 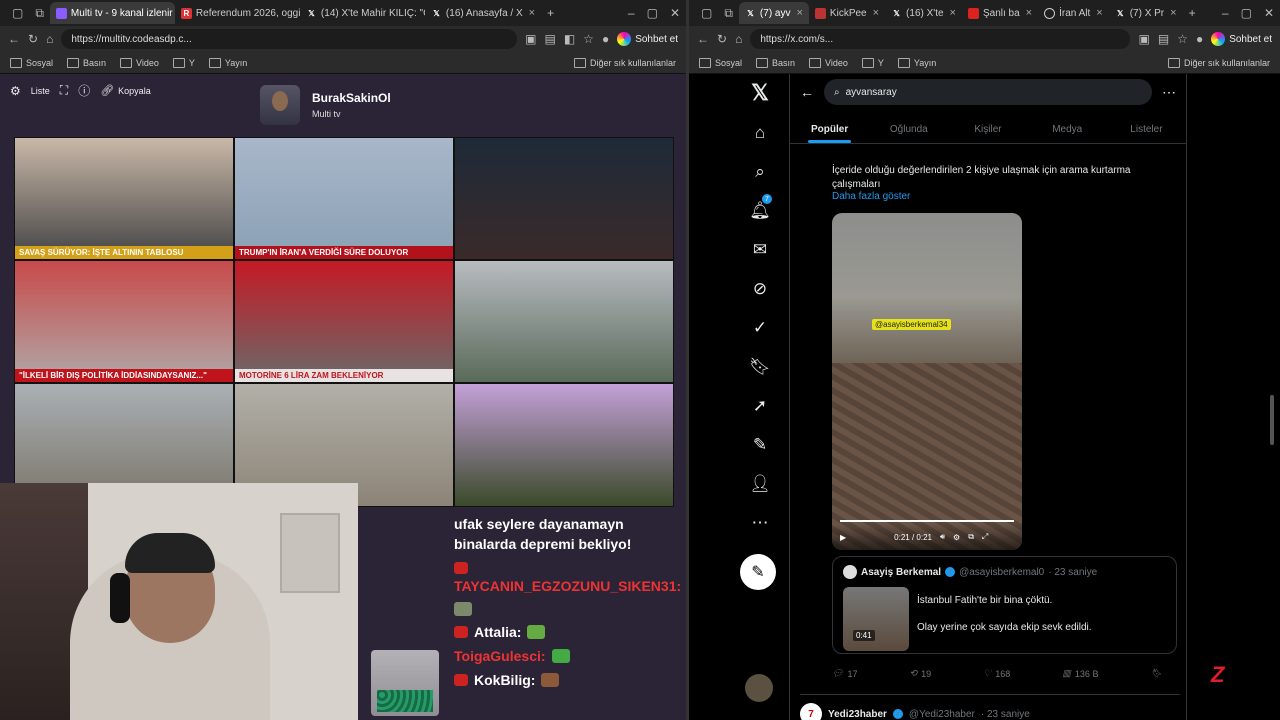 What do you see at coordinates (362, 13) in the screenshot?
I see `left-tab-2: 𝕏(14) X'te Mahir KILIÇ: "G×` at bounding box center [362, 13].